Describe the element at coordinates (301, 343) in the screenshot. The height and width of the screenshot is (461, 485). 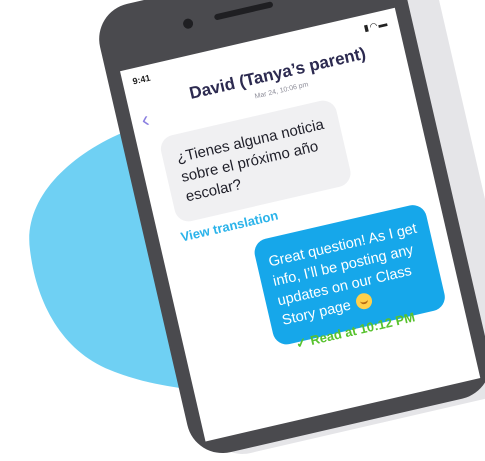
I see `checkmark-icon: ✓` at that location.